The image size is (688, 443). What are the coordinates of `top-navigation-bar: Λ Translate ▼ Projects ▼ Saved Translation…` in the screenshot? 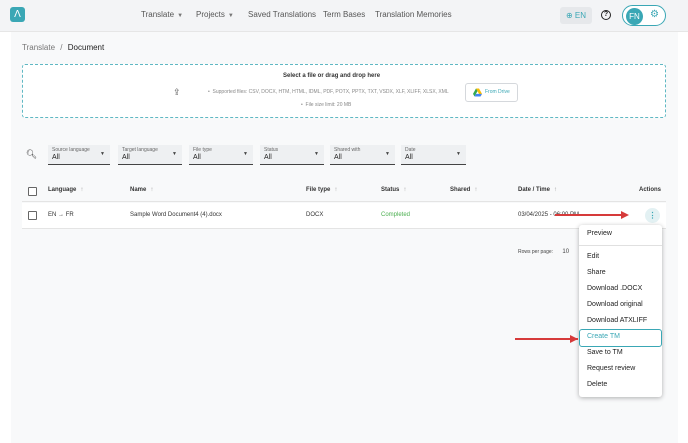 It's located at (344, 16).